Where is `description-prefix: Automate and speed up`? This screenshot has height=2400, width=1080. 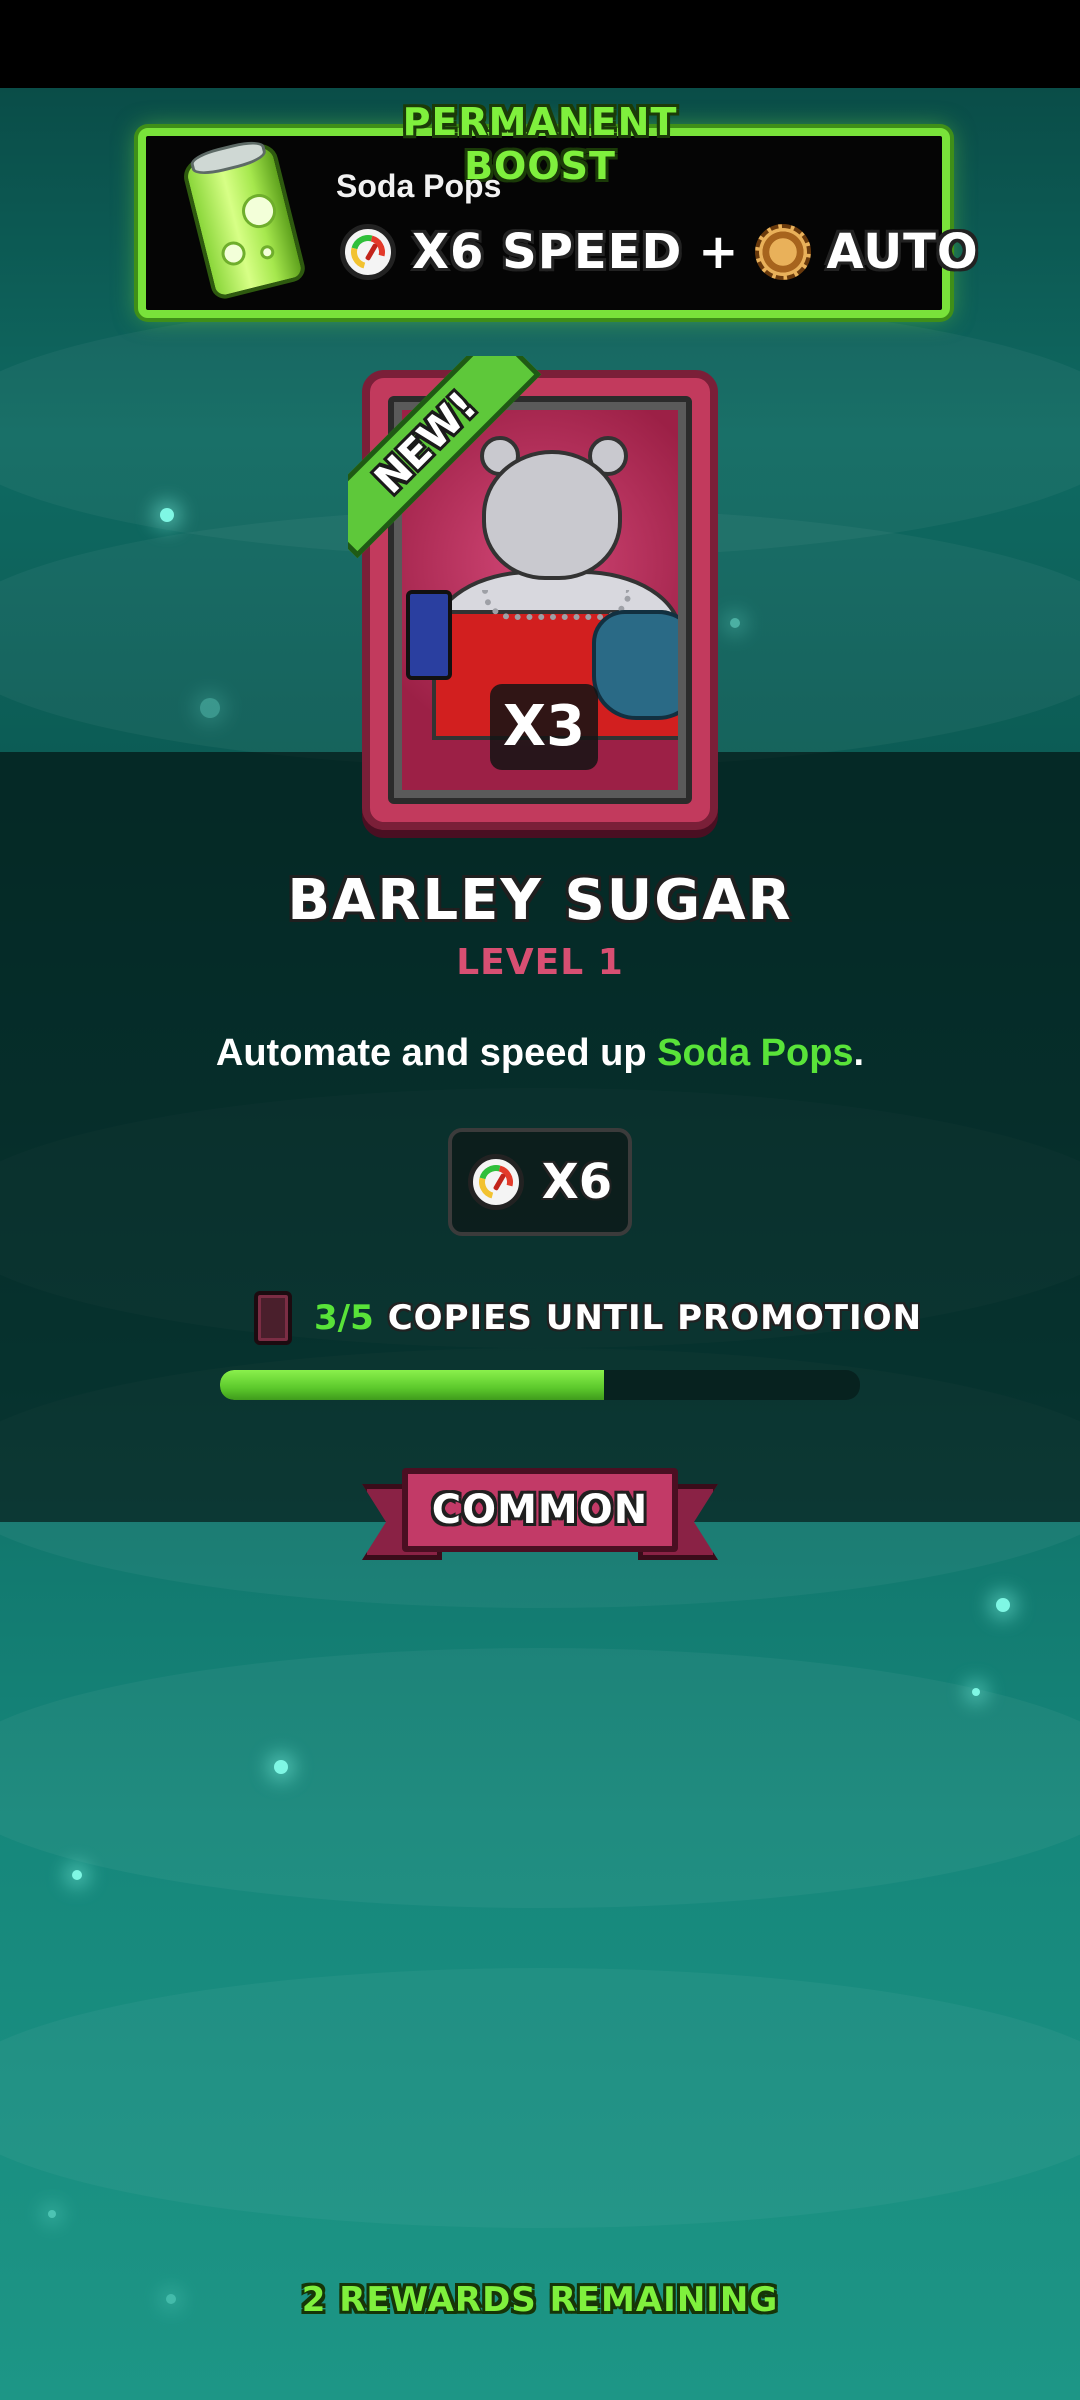
description-prefix: Automate and speed up is located at coordinates (436, 1053).